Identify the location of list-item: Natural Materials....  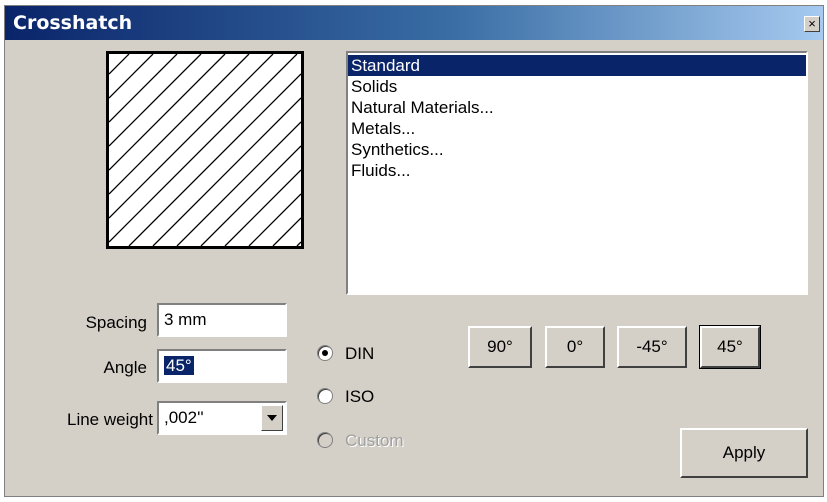
(577, 107).